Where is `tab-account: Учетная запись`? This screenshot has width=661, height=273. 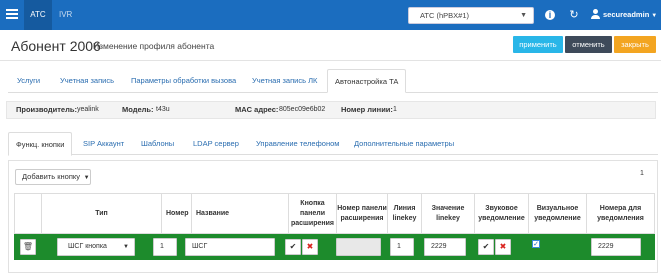 tab-account: Учетная запись is located at coordinates (87, 81).